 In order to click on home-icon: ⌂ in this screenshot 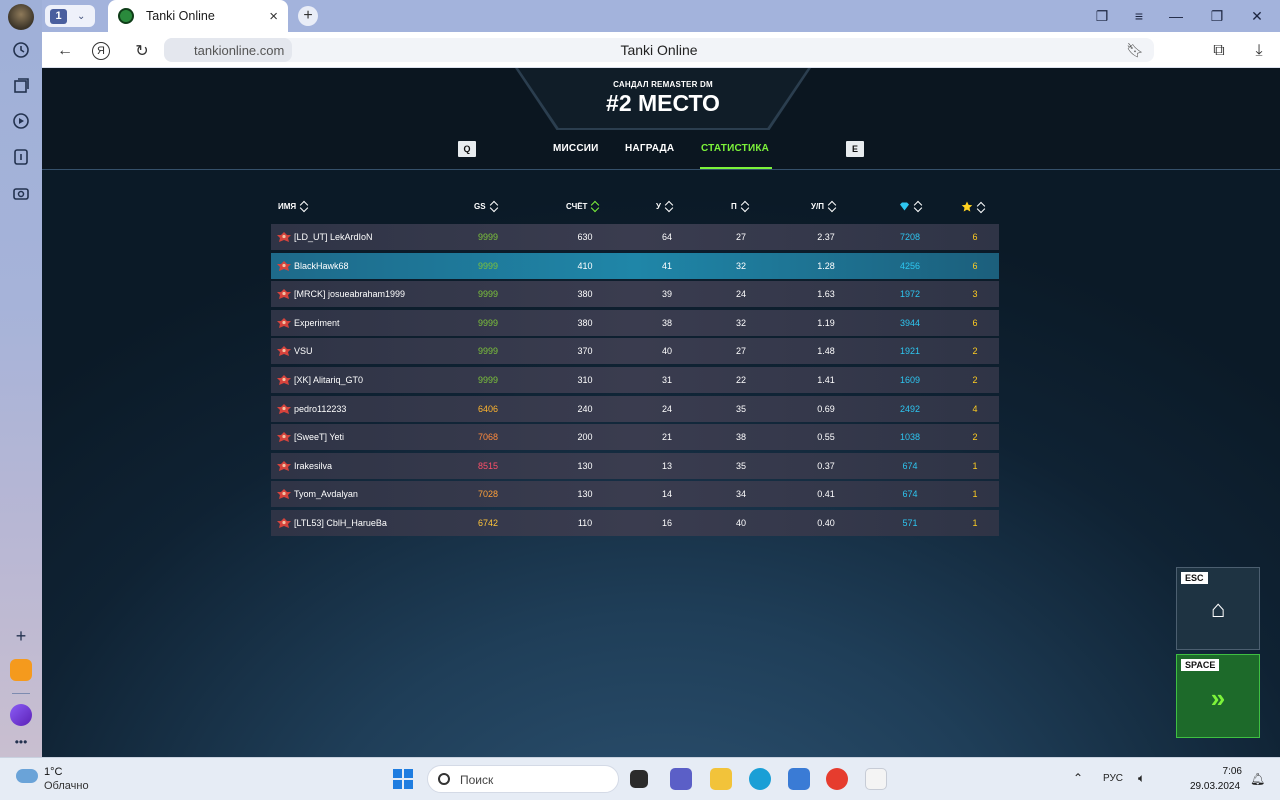, I will do `click(1218, 609)`.